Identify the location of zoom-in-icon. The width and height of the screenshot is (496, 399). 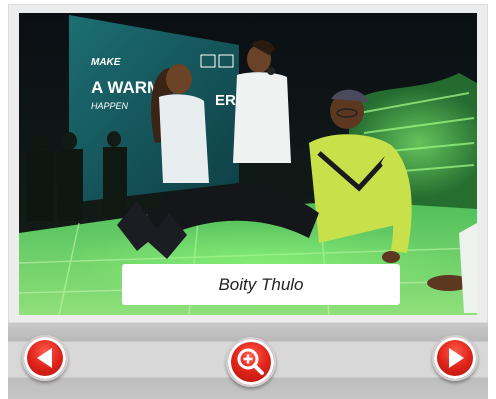
(250, 361).